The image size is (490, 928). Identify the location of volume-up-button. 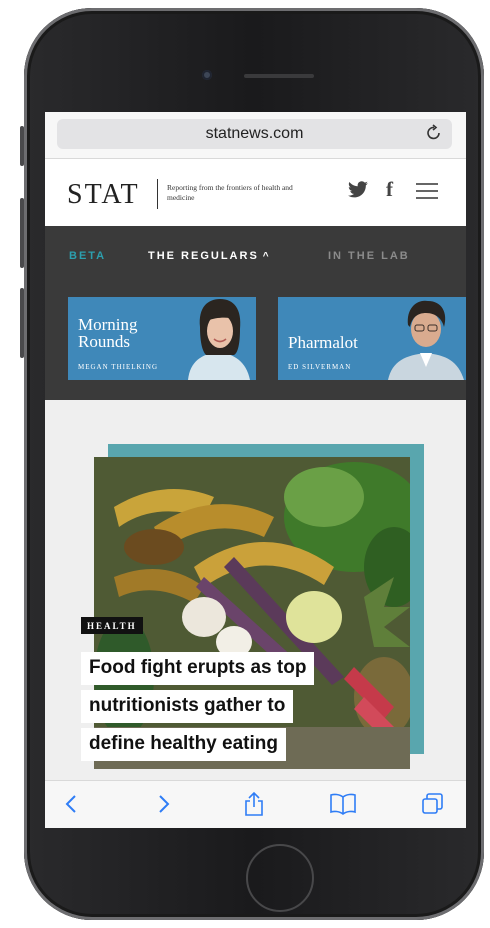
(22, 233).